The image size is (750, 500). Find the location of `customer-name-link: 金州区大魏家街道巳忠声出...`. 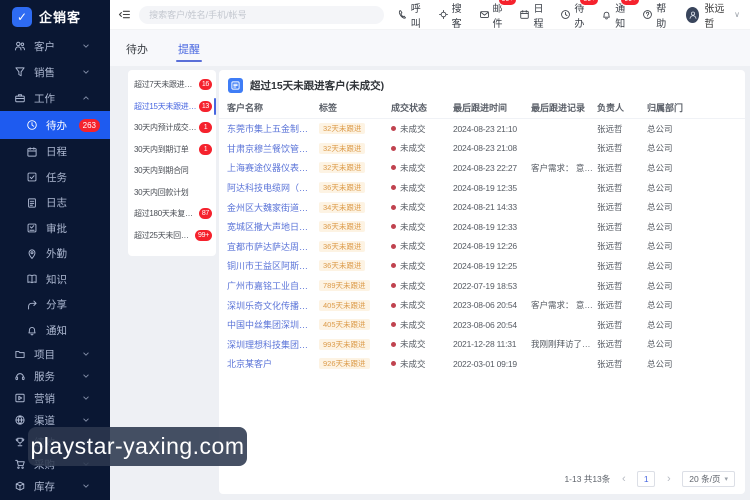

customer-name-link: 金州区大魏家街道巳忠声出... is located at coordinates (273, 207).